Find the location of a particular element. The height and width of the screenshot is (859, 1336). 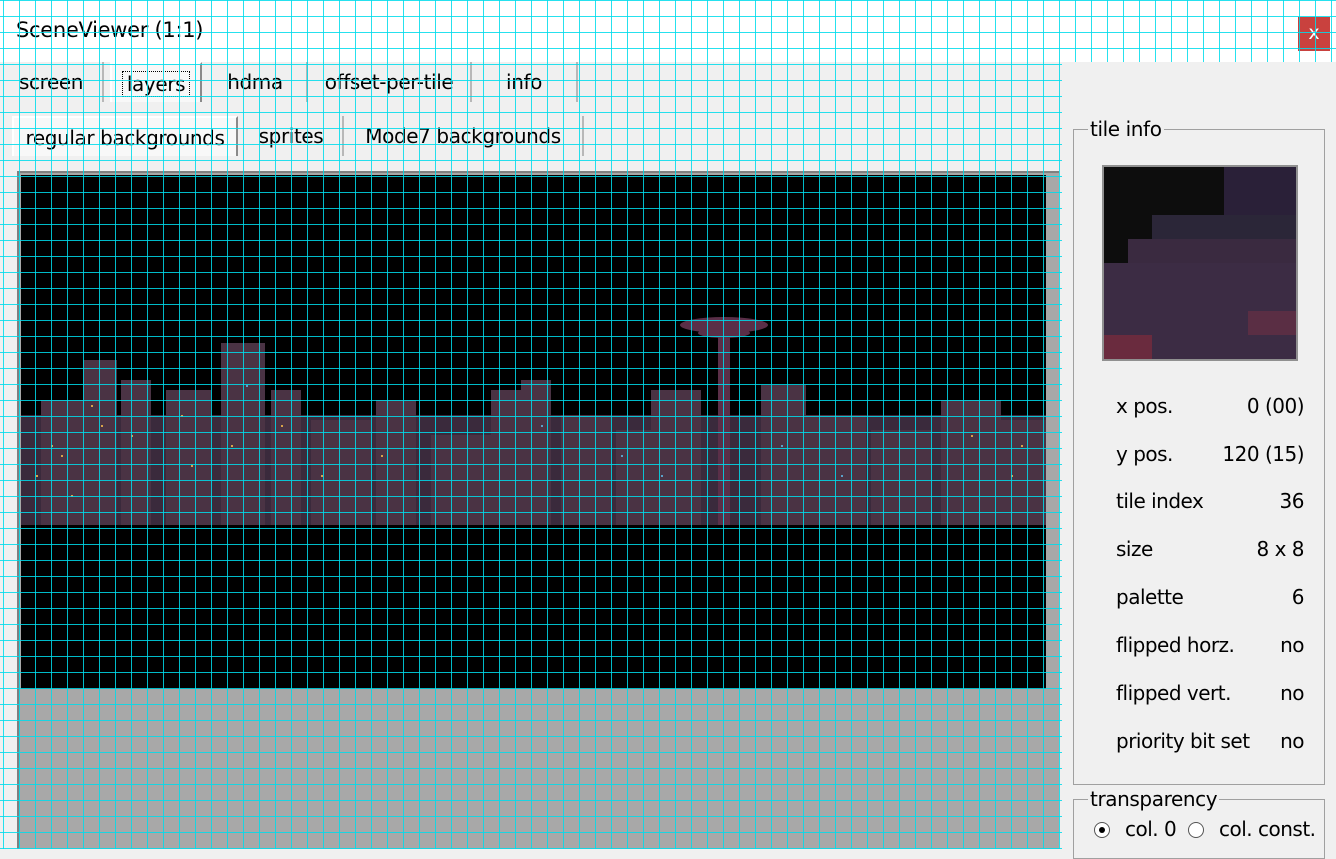

tile-info-row: flipped horz. no is located at coordinates (1210, 648).